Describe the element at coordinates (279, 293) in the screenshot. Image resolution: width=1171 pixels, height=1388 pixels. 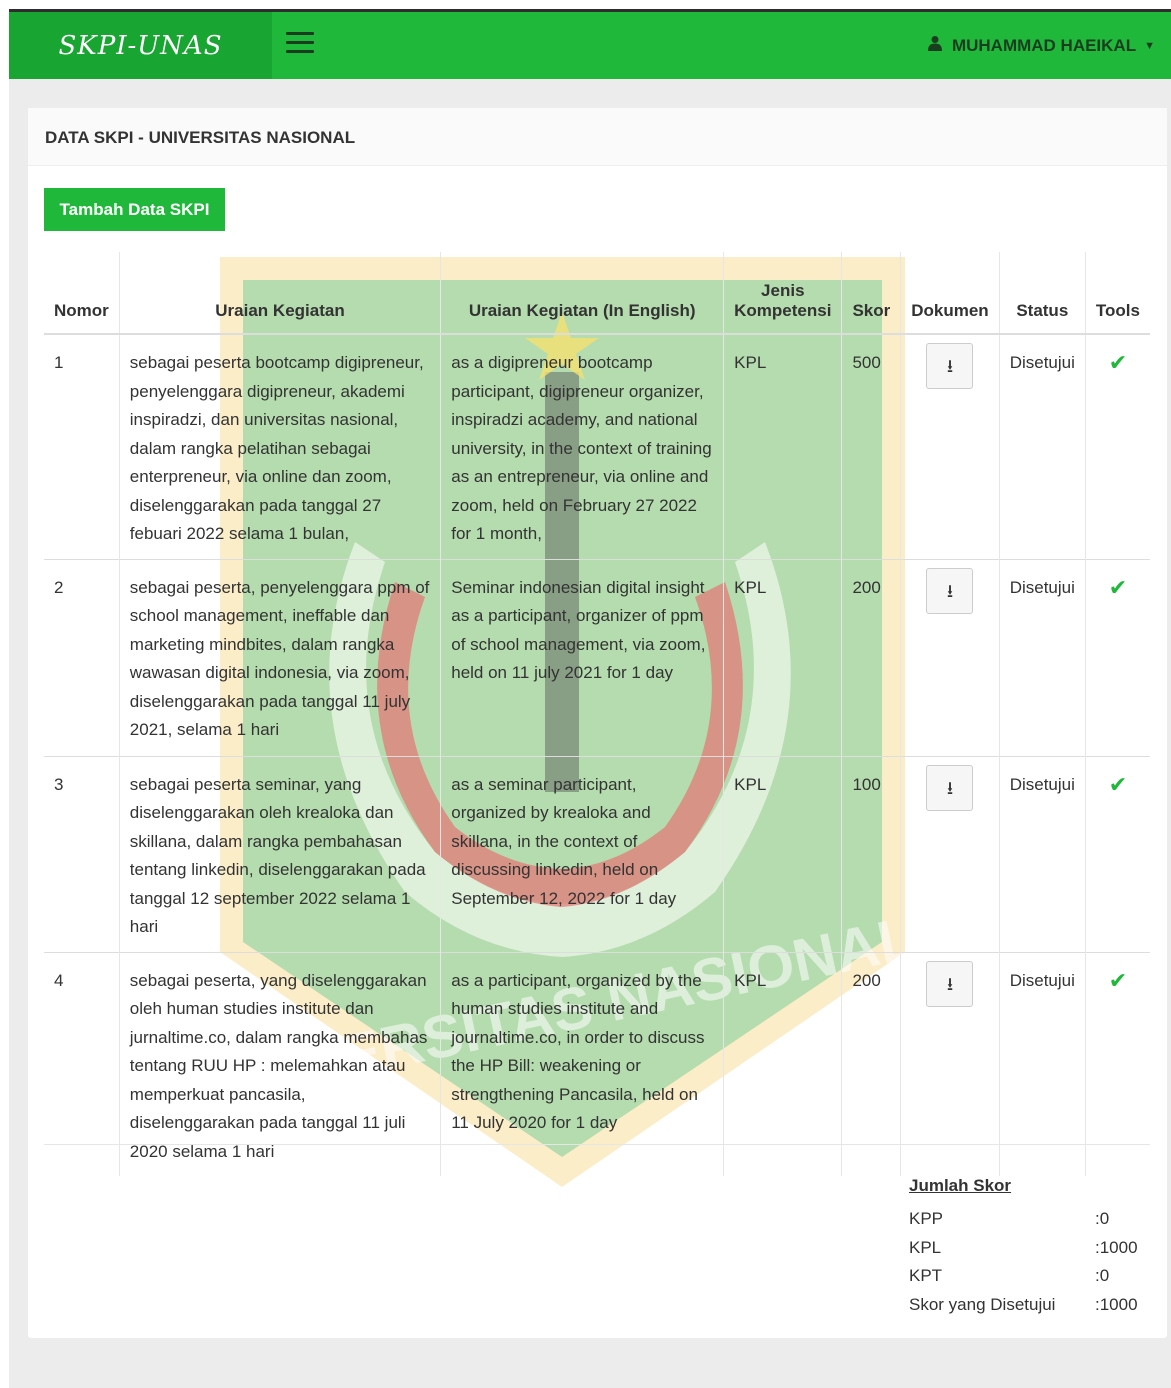
I see `header-uraian: Uraian Kegiatan` at that location.